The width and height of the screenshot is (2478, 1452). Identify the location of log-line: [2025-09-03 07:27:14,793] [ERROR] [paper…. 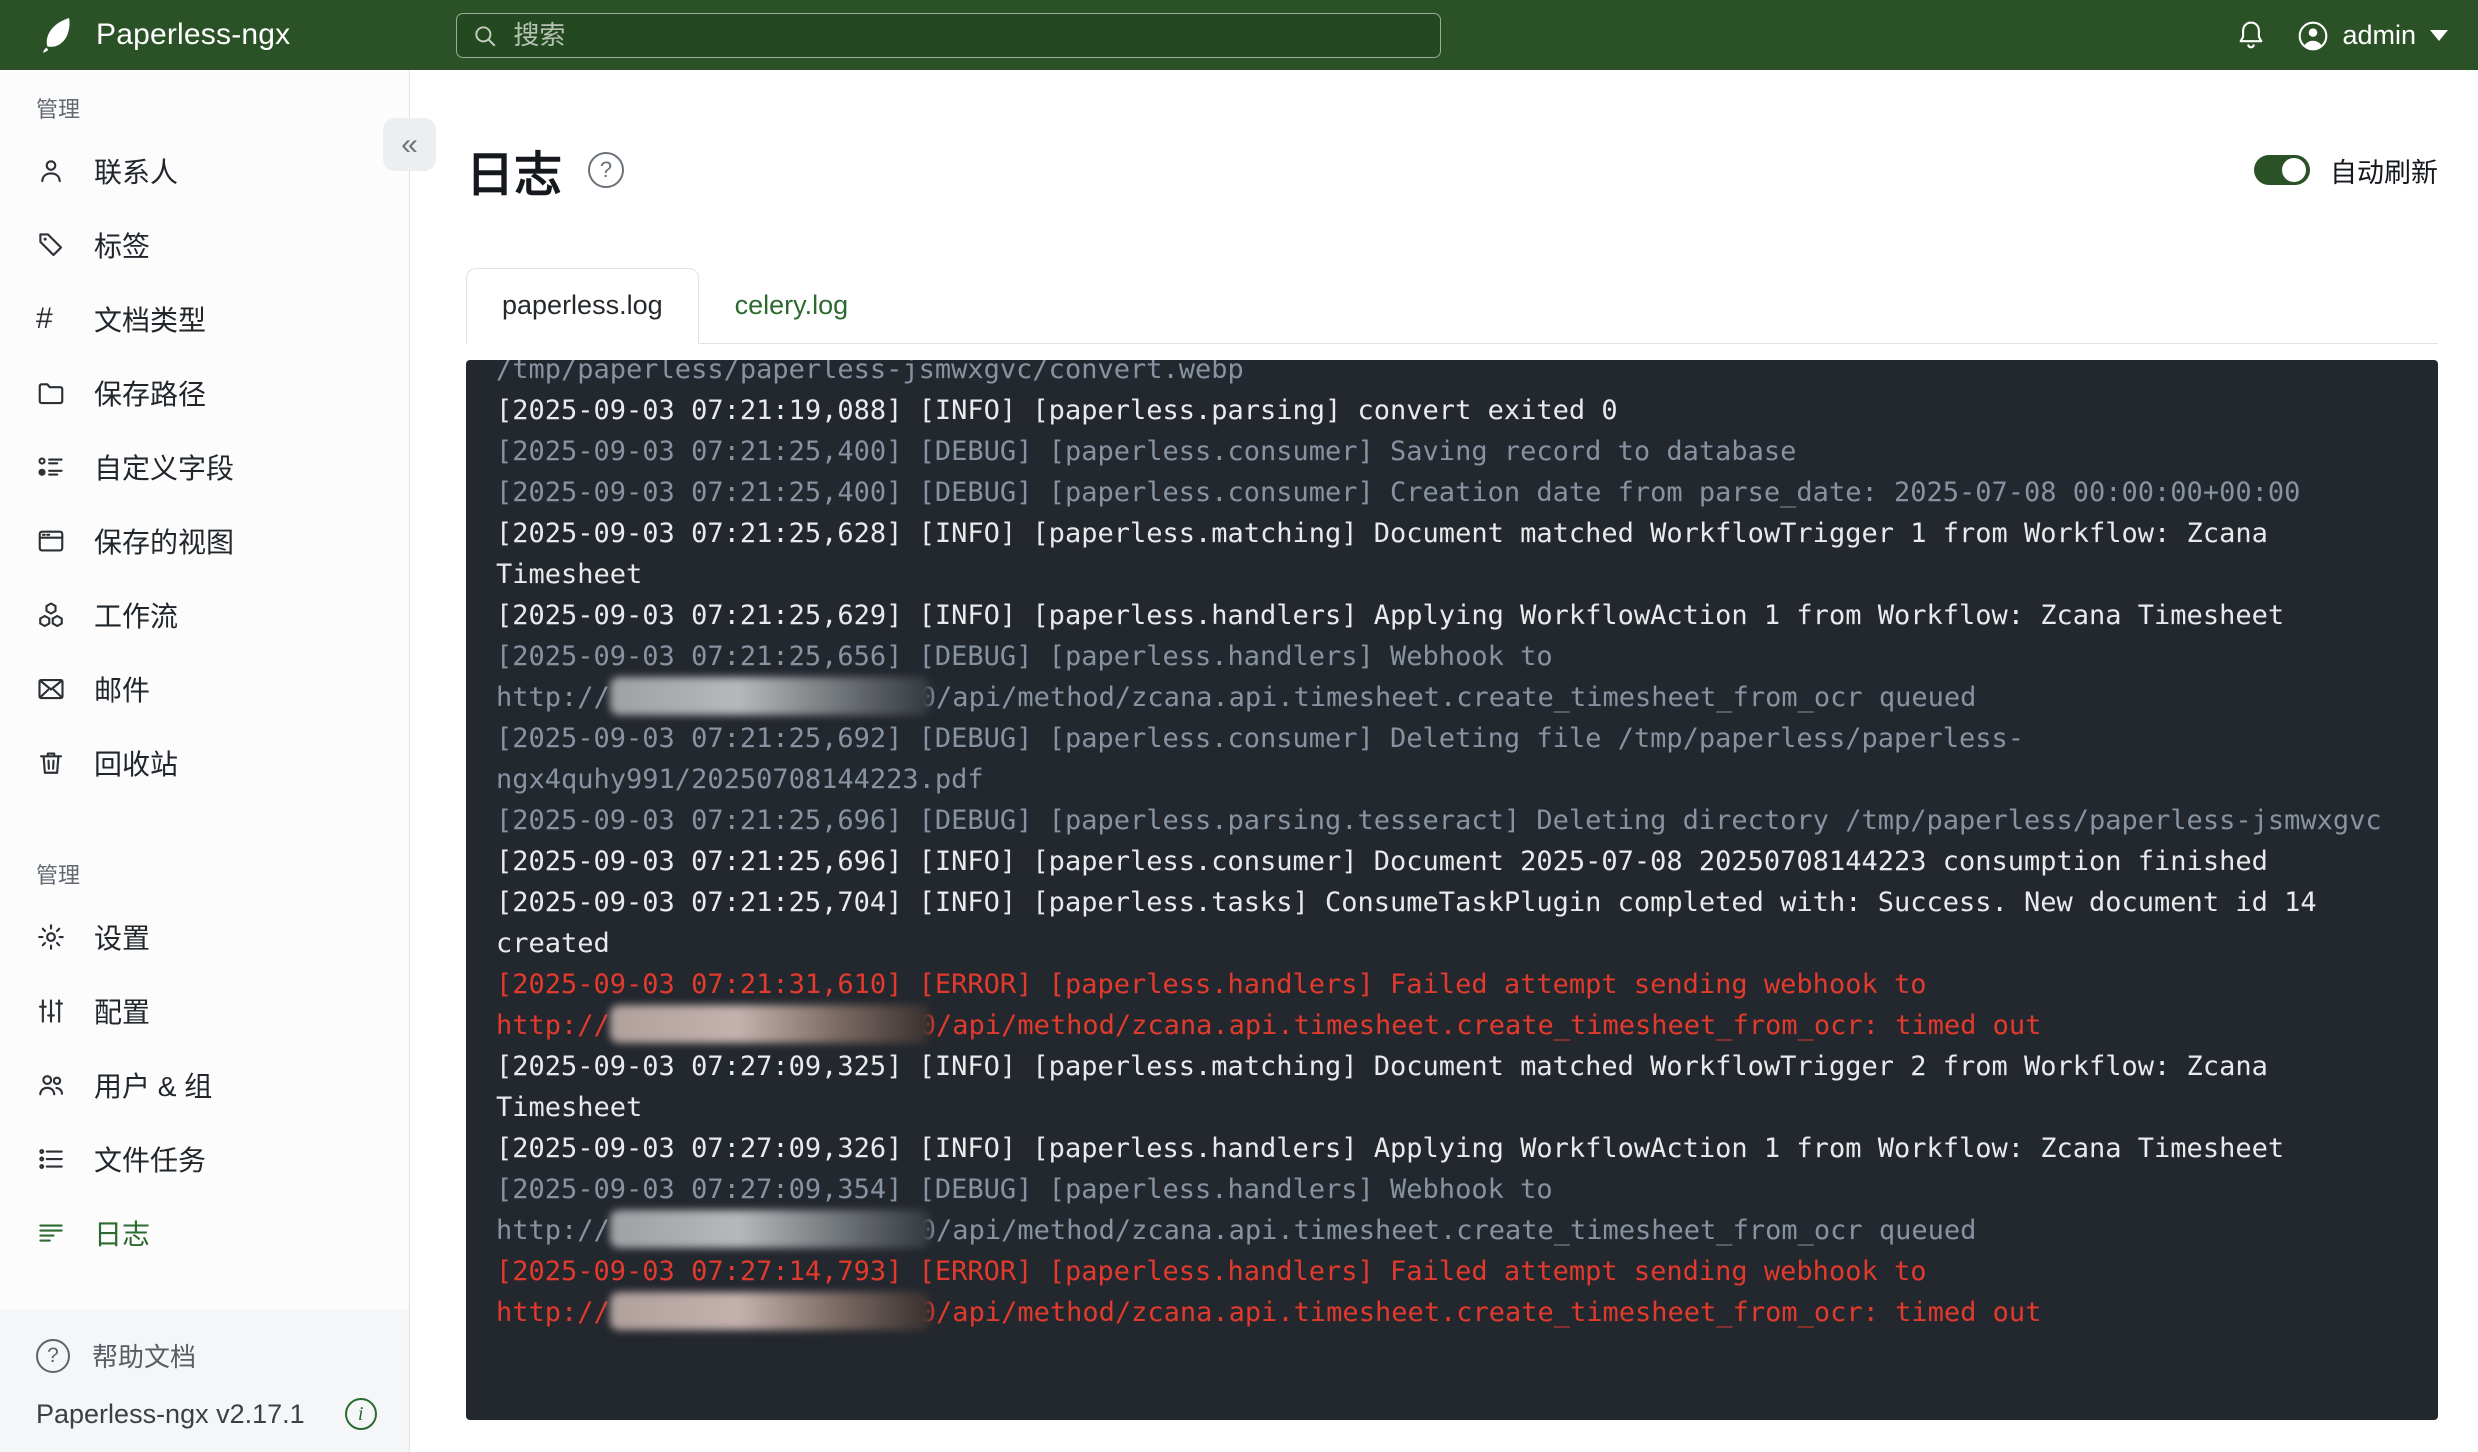
(1269, 1293).